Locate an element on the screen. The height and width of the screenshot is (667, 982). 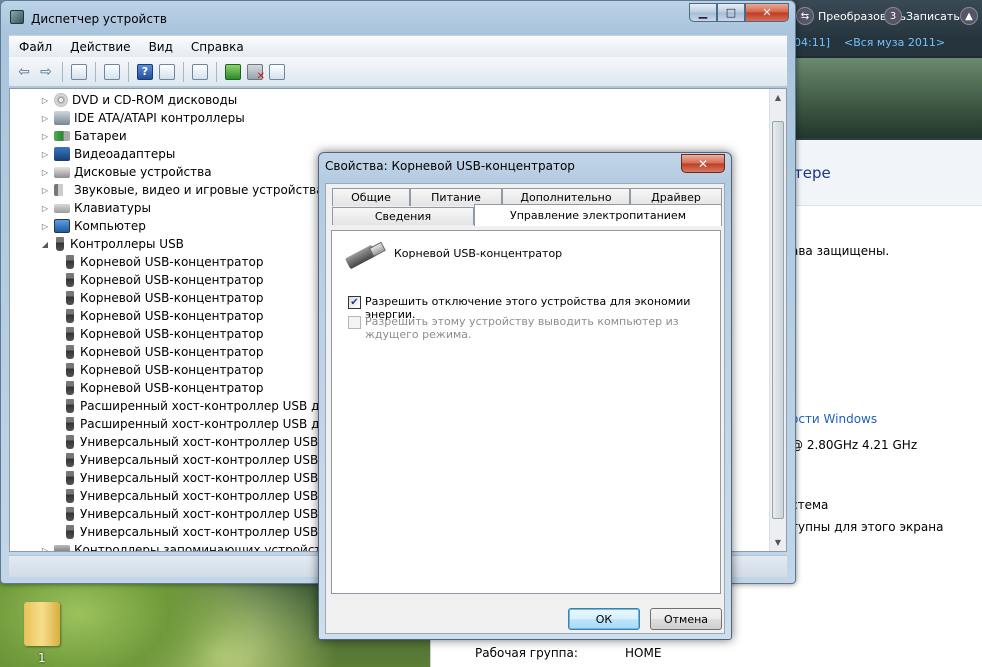
scan-hardware-icon is located at coordinates (200, 72).